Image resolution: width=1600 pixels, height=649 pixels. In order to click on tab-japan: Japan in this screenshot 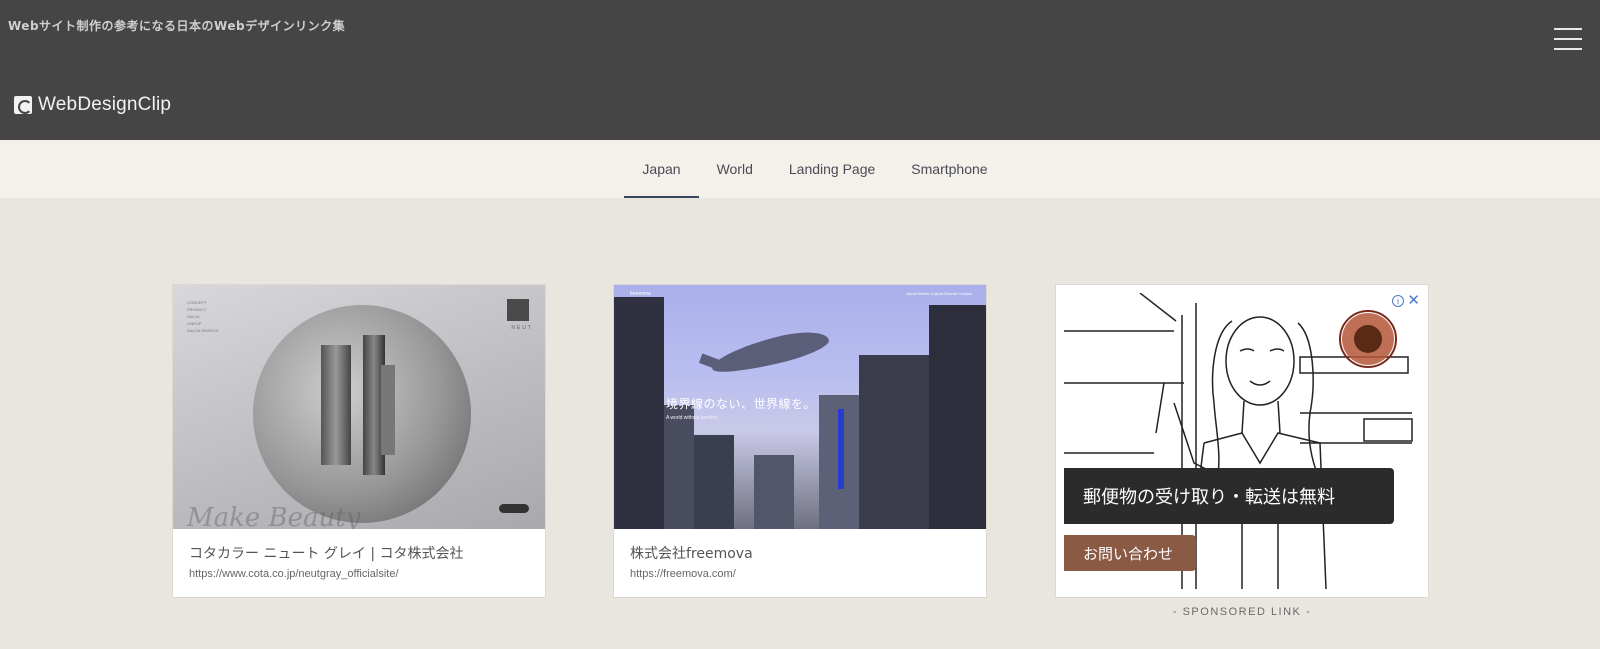, I will do `click(661, 169)`.